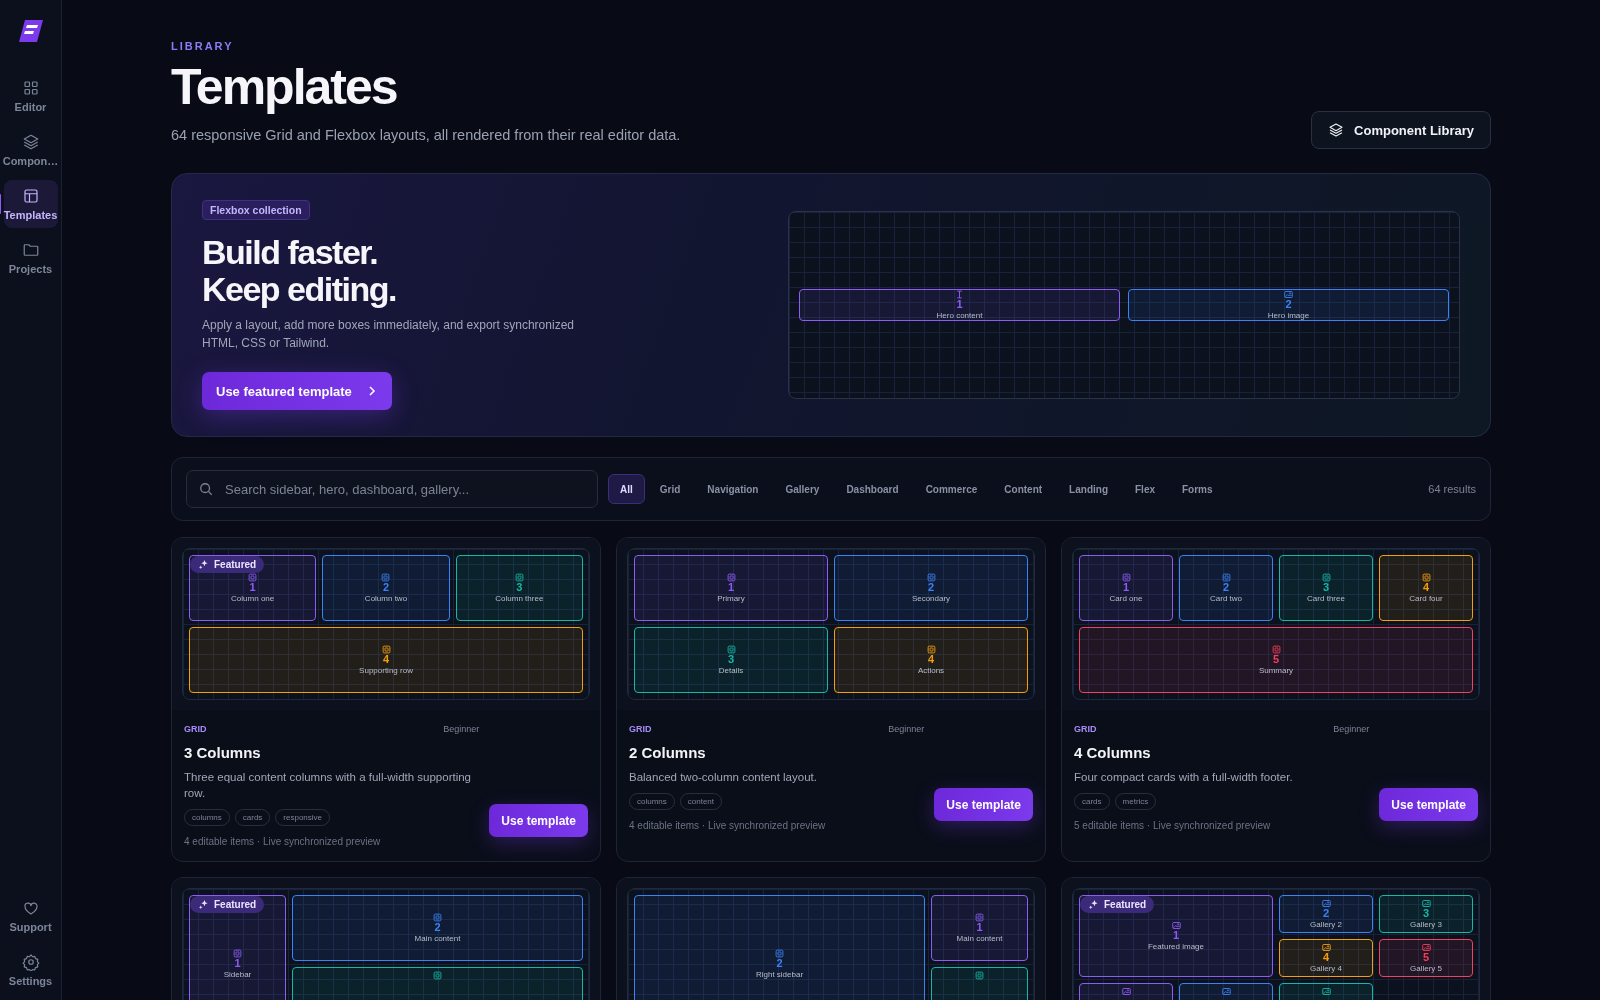  Describe the element at coordinates (253, 598) in the screenshot. I see `box-label: Column one` at that location.